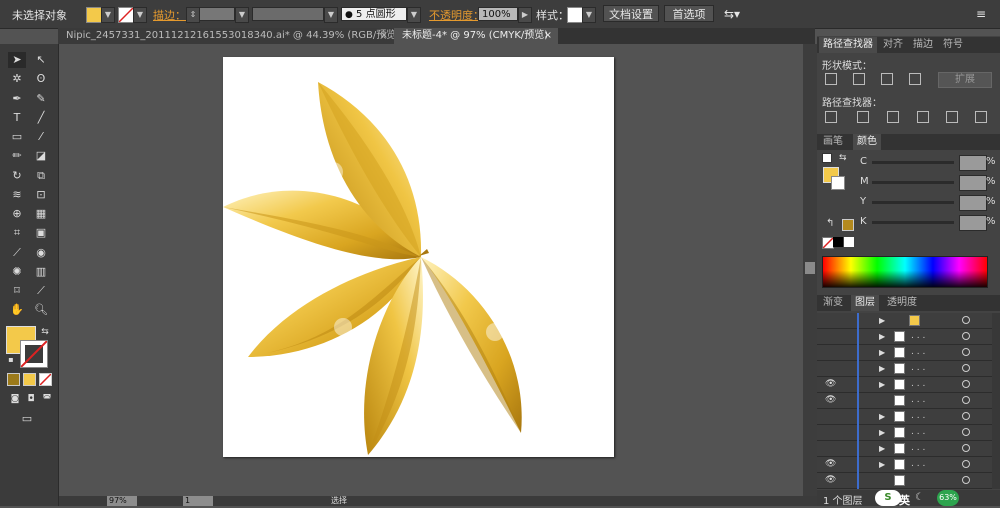 The width and height of the screenshot is (1000, 508). What do you see at coordinates (41, 233) in the screenshot?
I see `gradient-tool-icon: ▣` at bounding box center [41, 233].